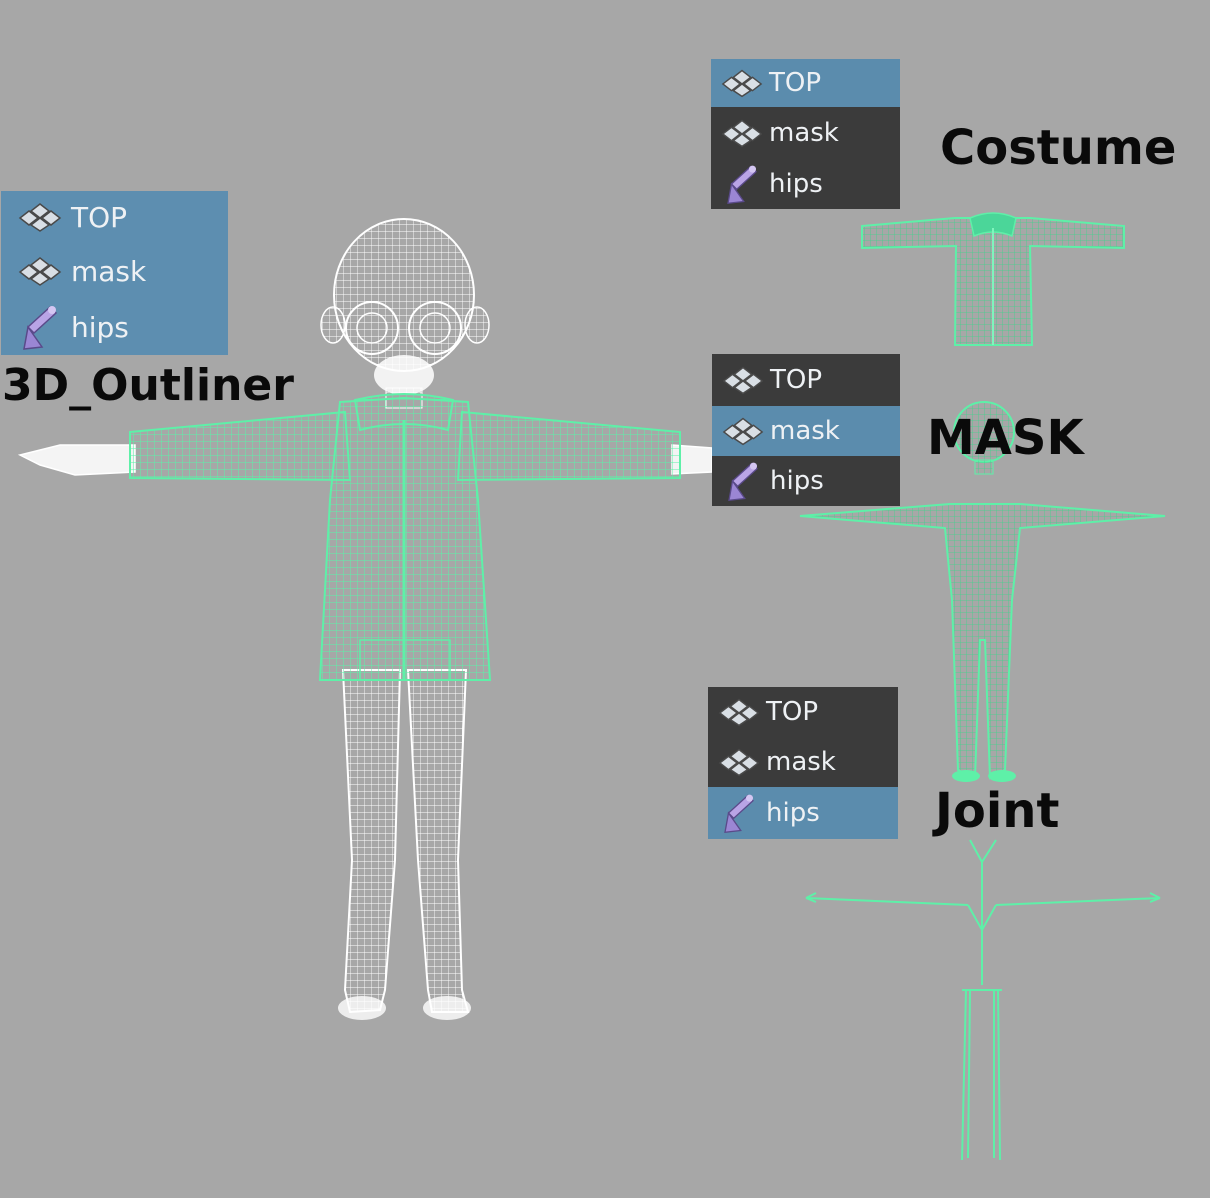 Image resolution: width=1210 pixels, height=1198 pixels. Describe the element at coordinates (1058, 148) in the screenshot. I see `caption-costume: Costume` at that location.